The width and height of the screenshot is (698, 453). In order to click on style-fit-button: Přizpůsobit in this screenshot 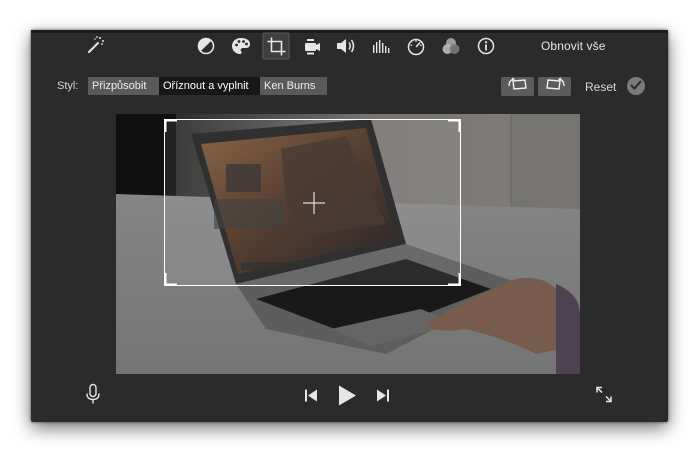, I will do `click(123, 86)`.